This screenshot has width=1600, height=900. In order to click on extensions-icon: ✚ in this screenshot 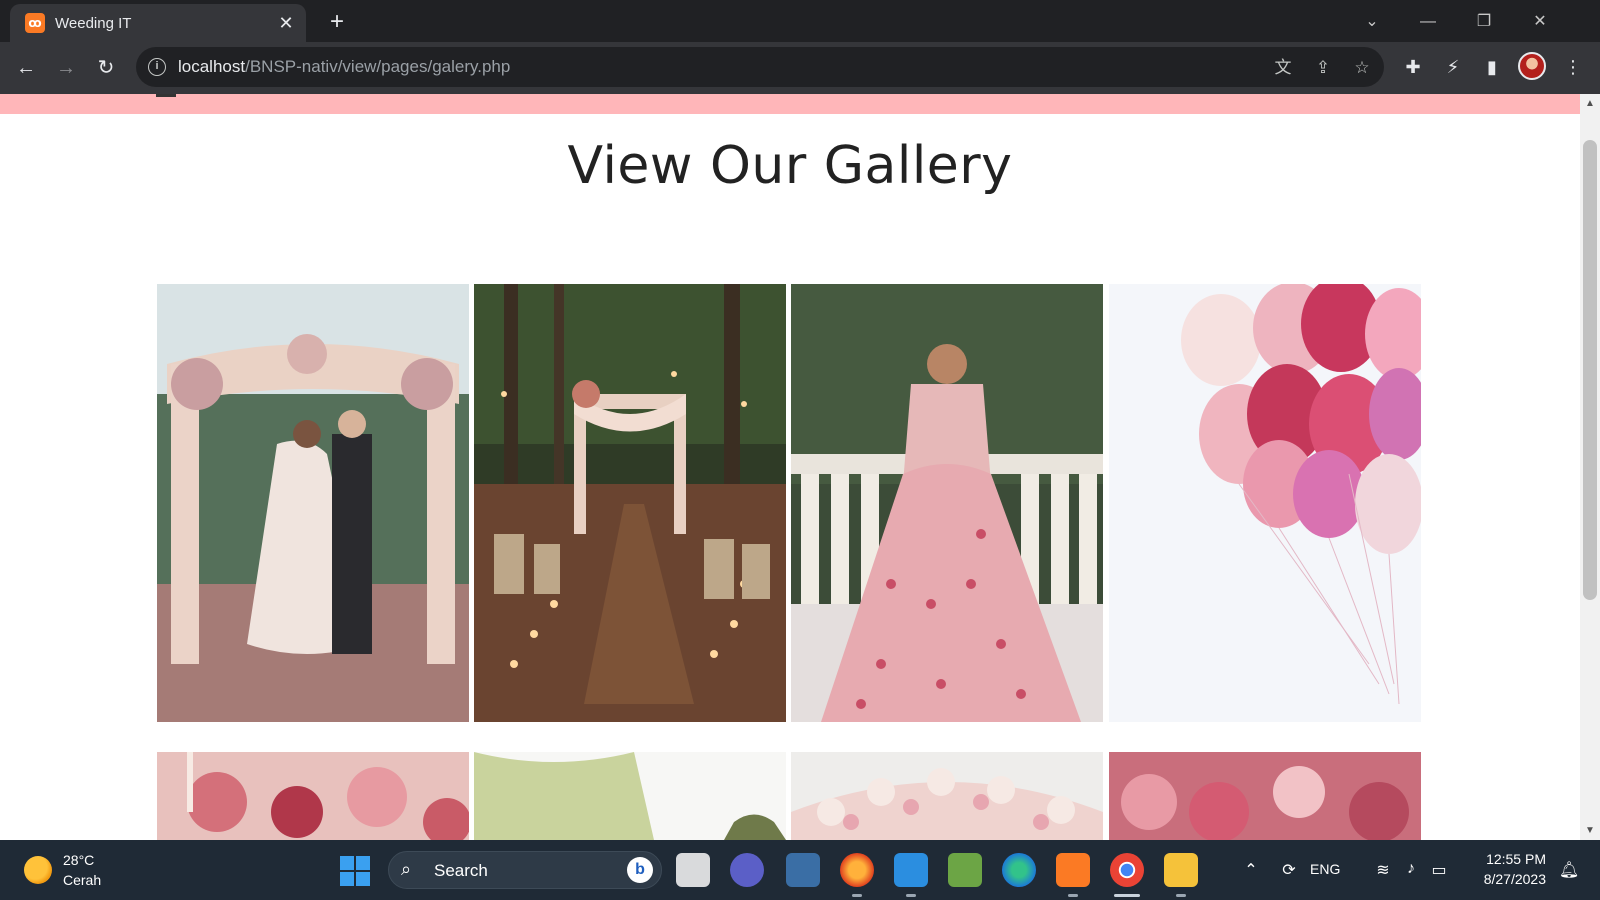, I will do `click(1413, 67)`.